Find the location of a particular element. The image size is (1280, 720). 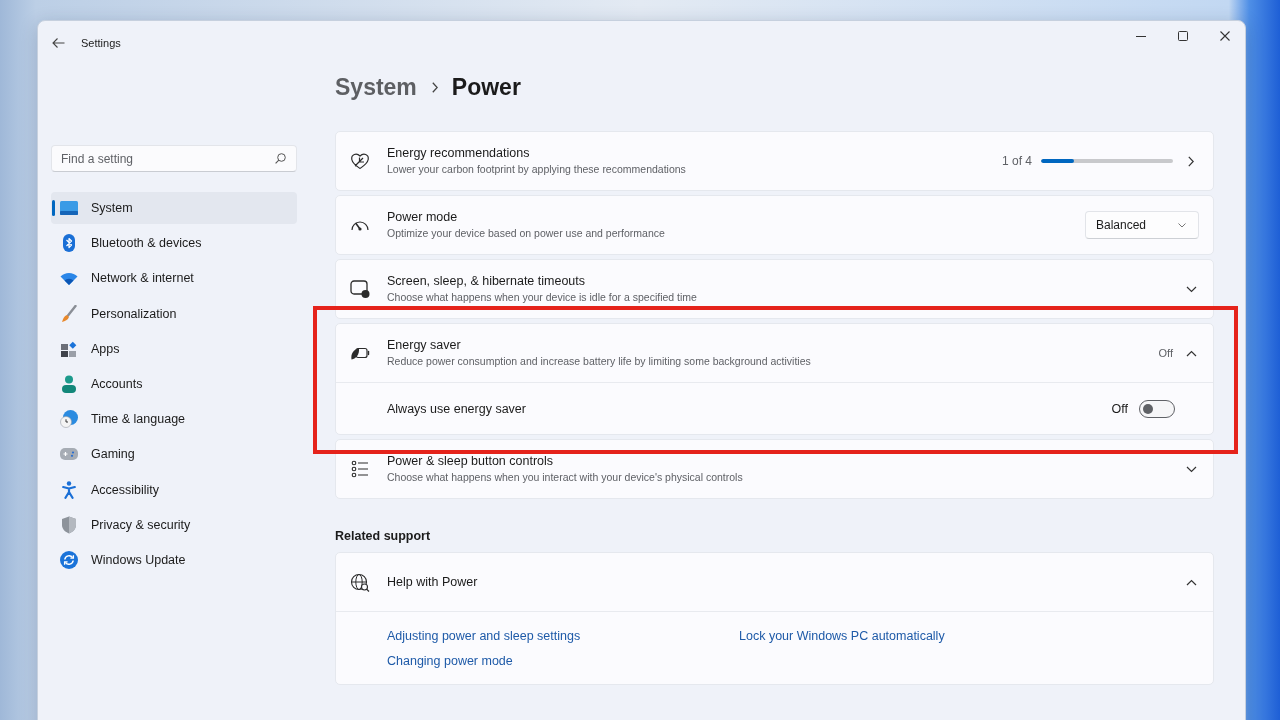

sidebar-item: Apps is located at coordinates (174, 348).